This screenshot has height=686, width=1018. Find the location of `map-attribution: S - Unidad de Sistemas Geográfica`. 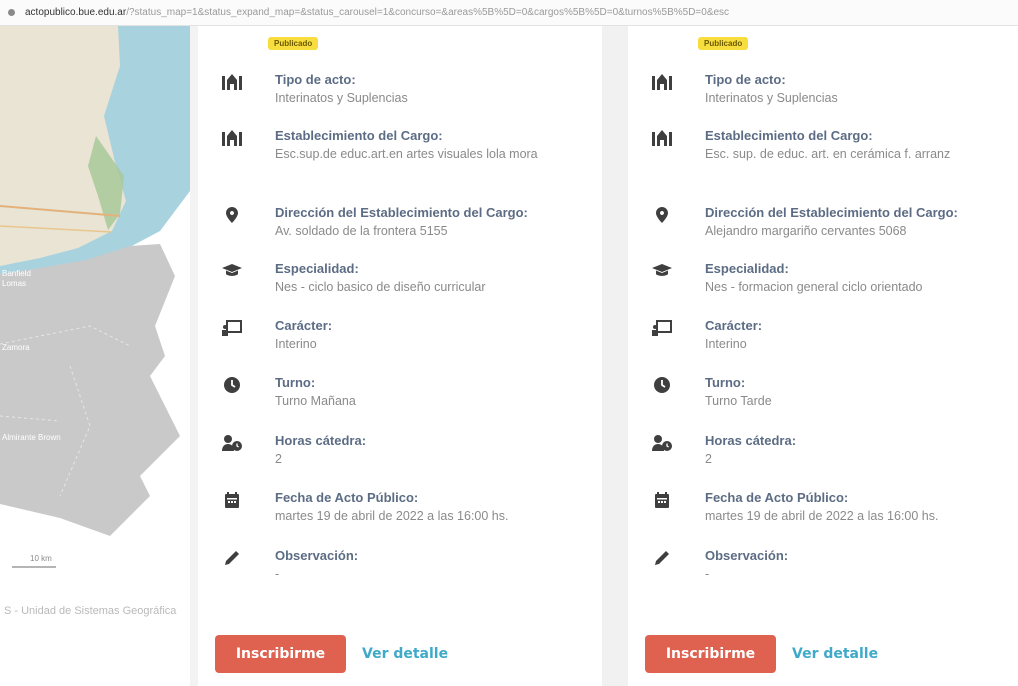

map-attribution: S - Unidad de Sistemas Geográfica is located at coordinates (90, 611).